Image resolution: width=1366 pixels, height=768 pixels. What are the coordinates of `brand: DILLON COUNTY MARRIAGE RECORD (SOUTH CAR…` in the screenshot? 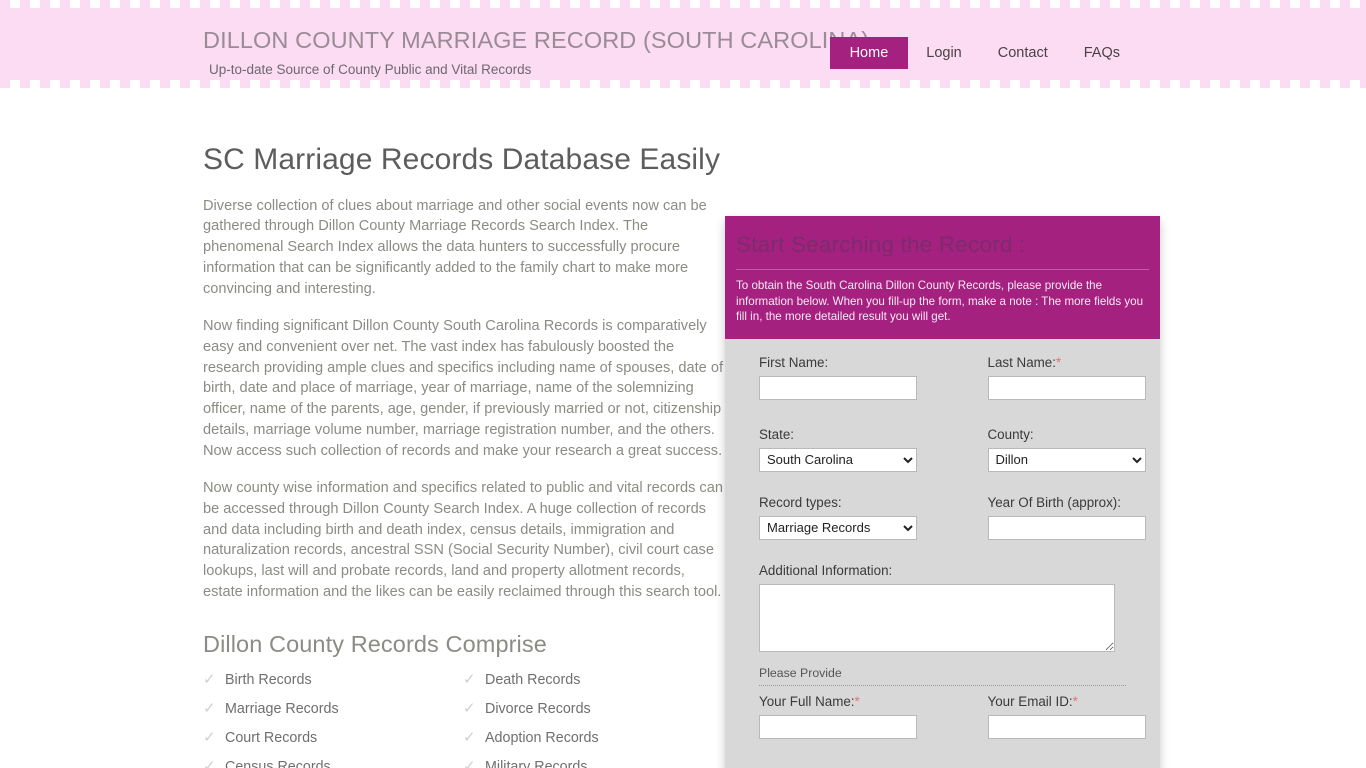 It's located at (536, 52).